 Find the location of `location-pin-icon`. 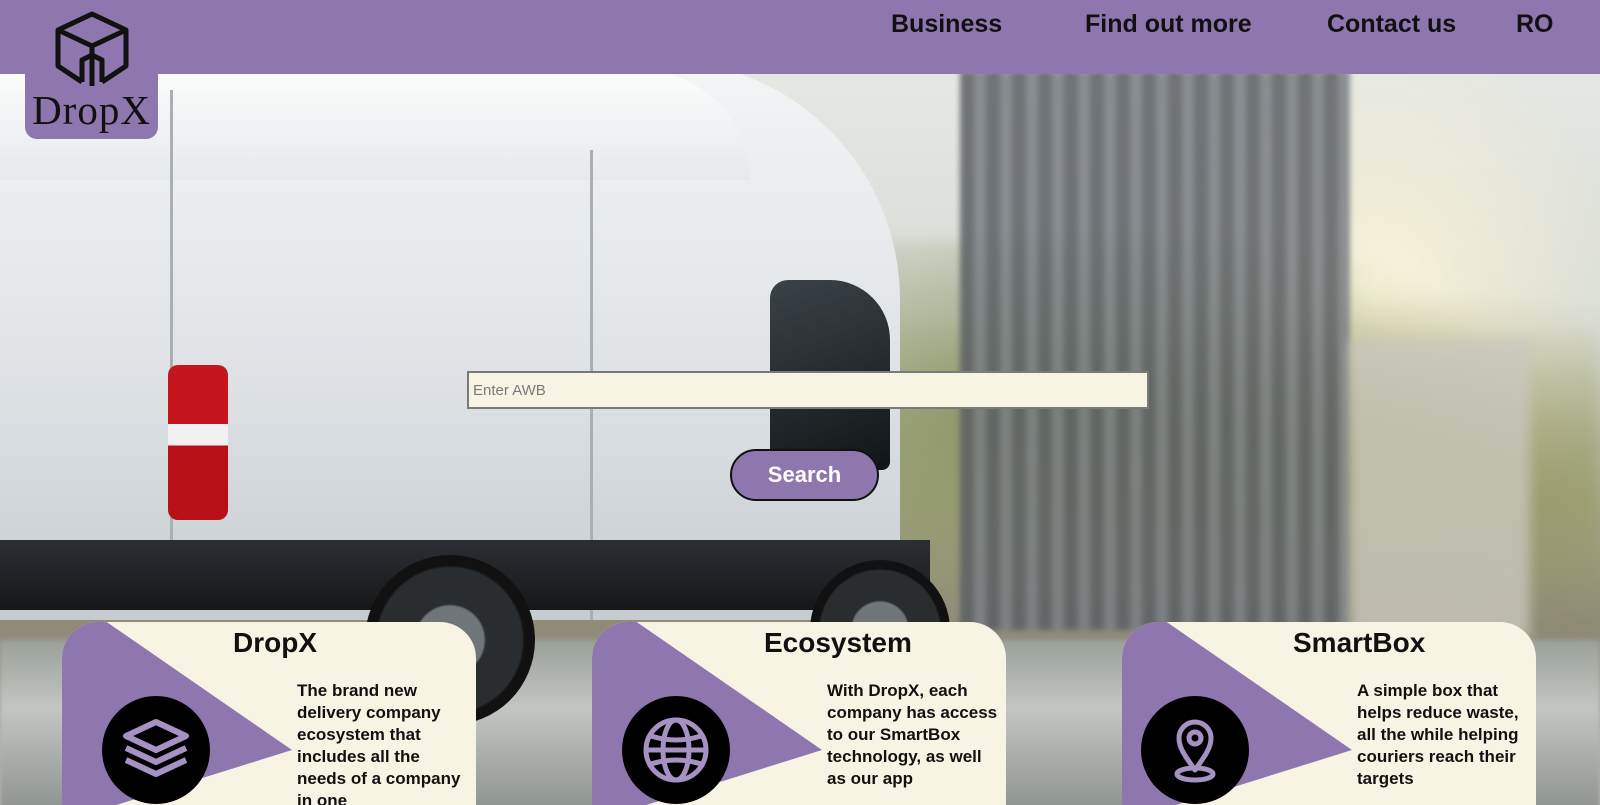

location-pin-icon is located at coordinates (1195, 751).